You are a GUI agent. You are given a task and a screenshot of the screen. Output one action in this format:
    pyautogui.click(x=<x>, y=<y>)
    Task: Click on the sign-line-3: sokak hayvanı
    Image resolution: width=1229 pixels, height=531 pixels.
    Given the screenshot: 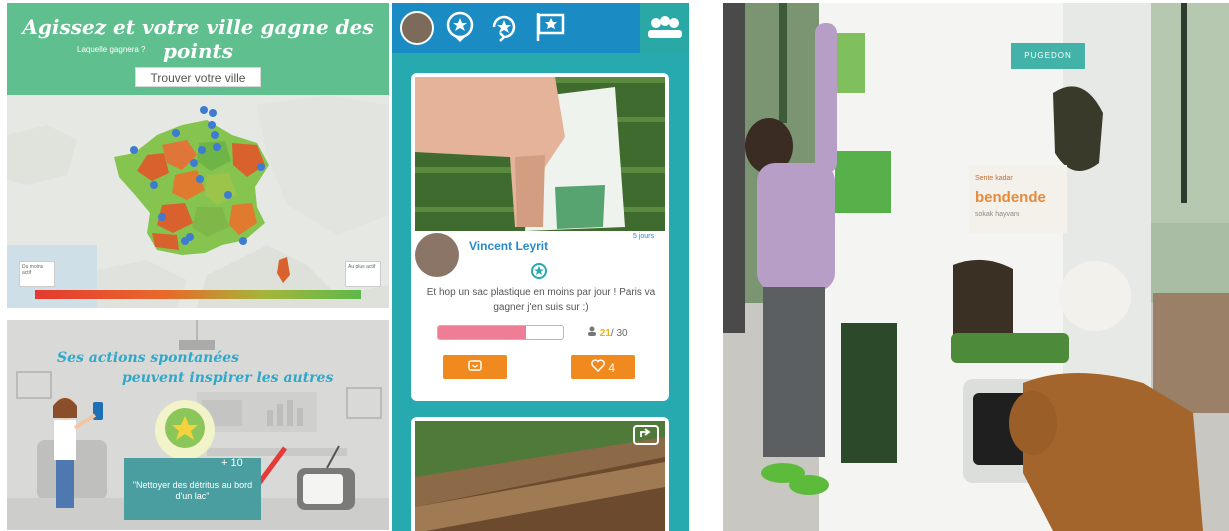 What is the action you would take?
    pyautogui.click(x=997, y=214)
    